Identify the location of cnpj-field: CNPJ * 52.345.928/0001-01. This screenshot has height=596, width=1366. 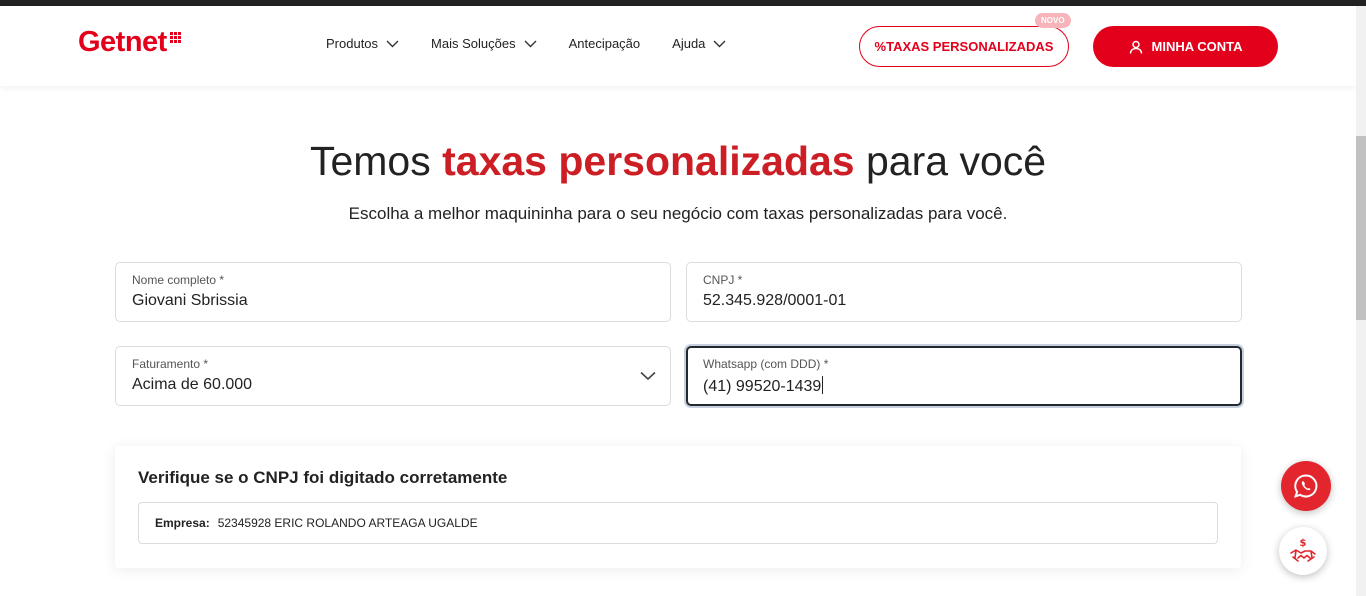
(964, 292).